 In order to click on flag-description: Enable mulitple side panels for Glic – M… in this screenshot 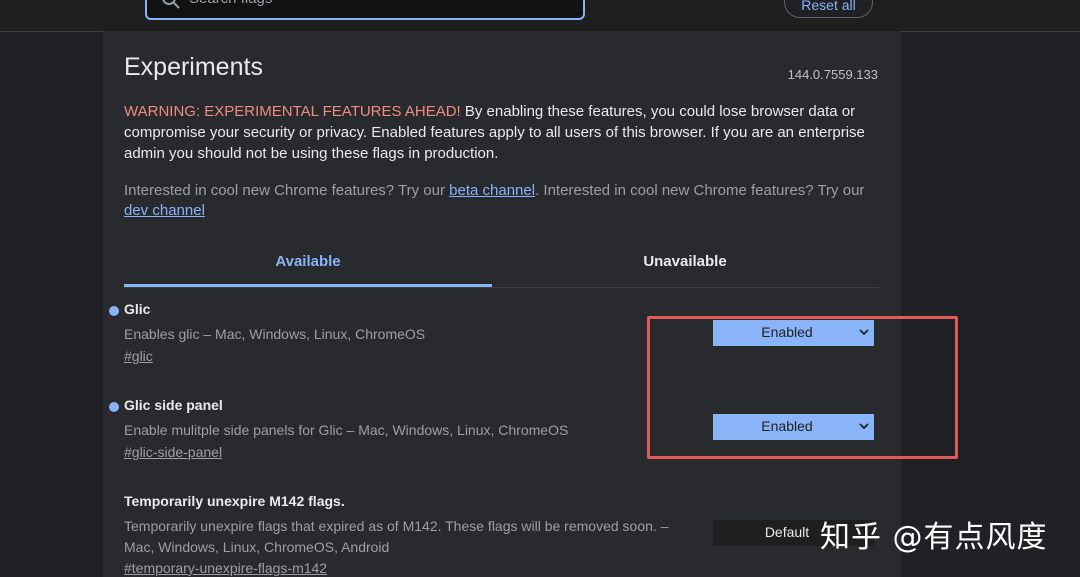, I will do `click(346, 430)`.